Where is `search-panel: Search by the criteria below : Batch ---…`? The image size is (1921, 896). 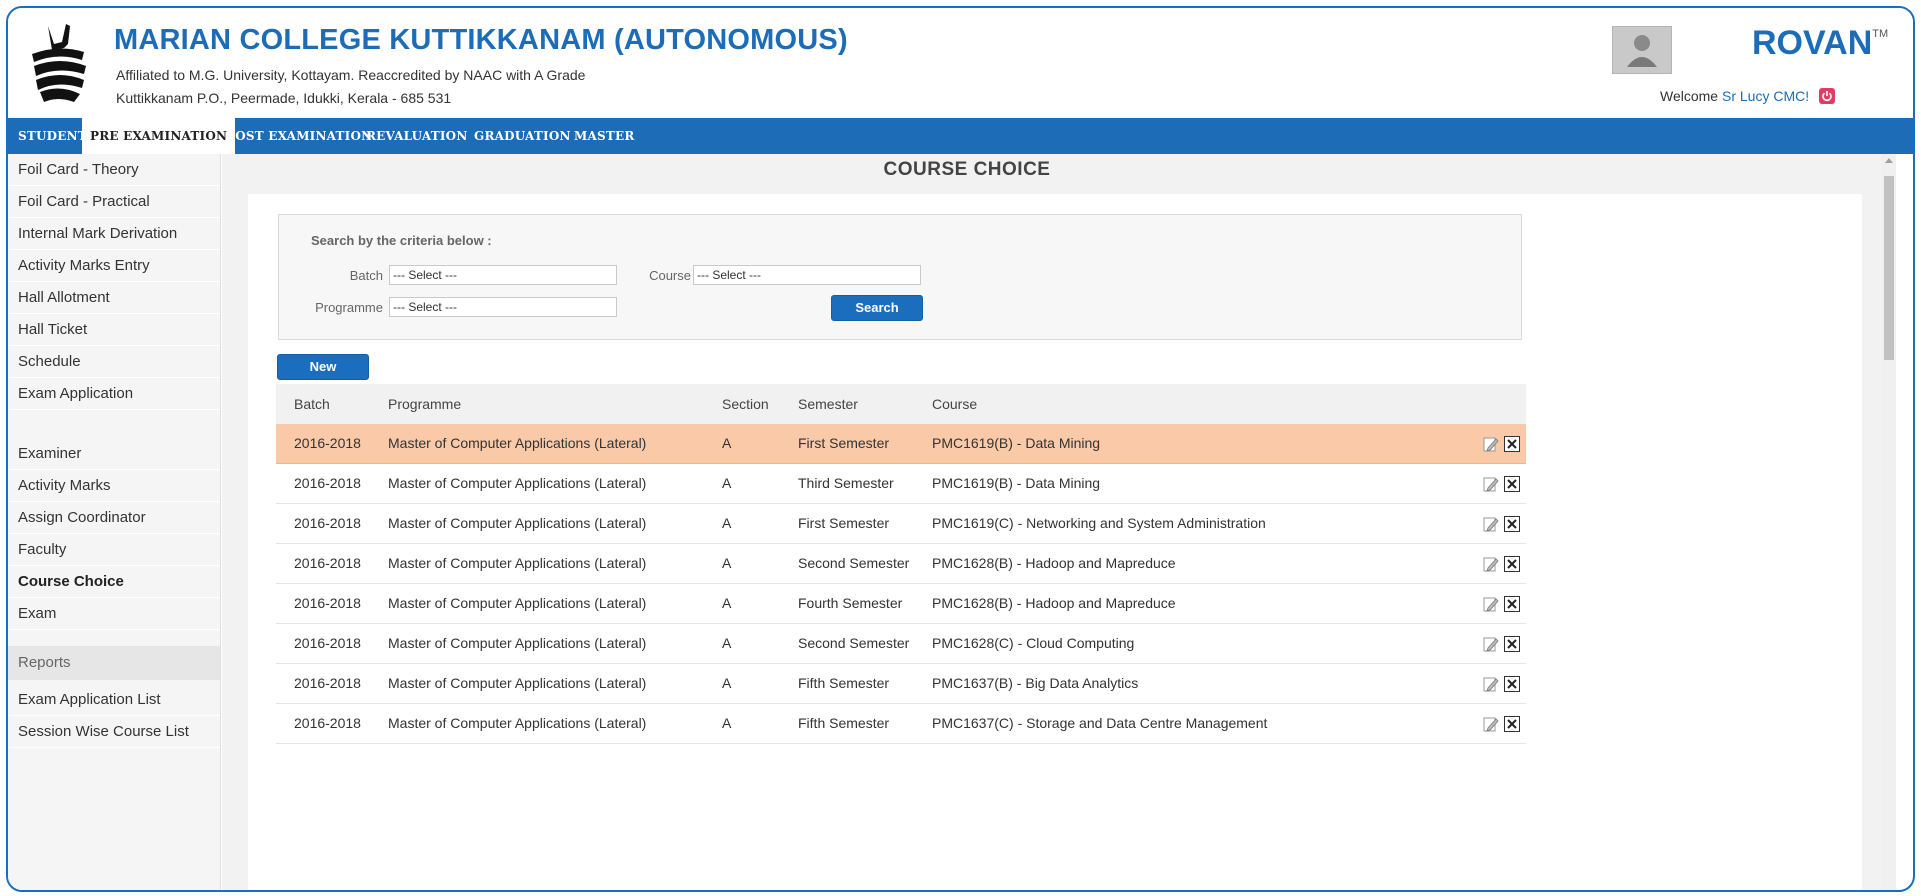
search-panel: Search by the criteria below : Batch ---… is located at coordinates (900, 277).